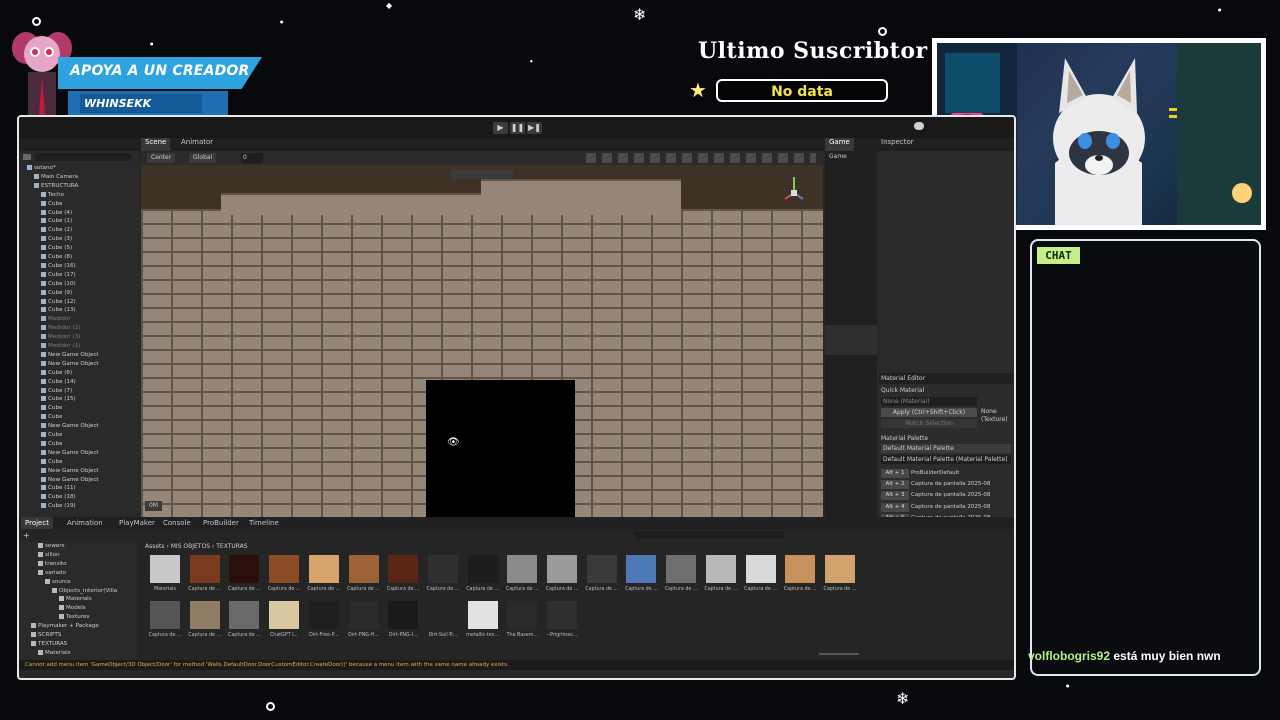  What do you see at coordinates (929, 412) in the screenshot?
I see `apply-button: Apply (Ctrl+Shift+Click)` at bounding box center [929, 412].